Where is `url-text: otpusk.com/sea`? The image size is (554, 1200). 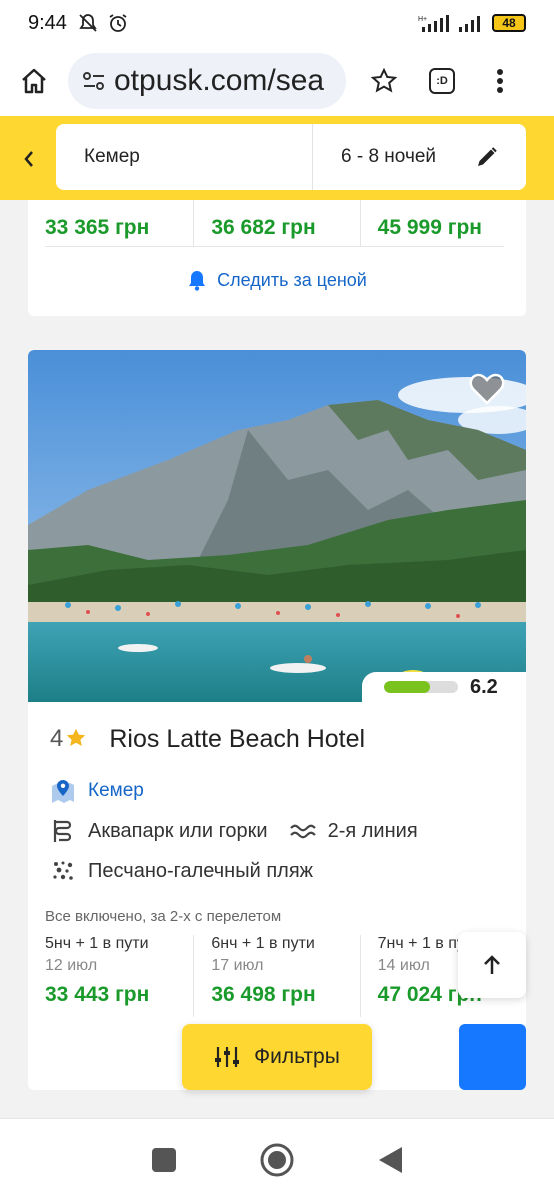
url-text: otpusk.com/sea is located at coordinates (219, 80).